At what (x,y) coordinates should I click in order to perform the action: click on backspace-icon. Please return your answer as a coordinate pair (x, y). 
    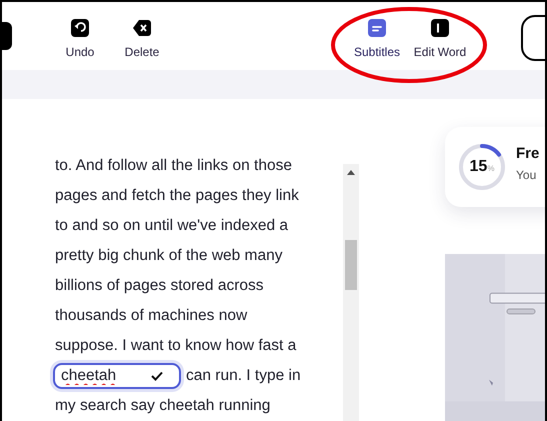
    Looking at the image, I should click on (142, 28).